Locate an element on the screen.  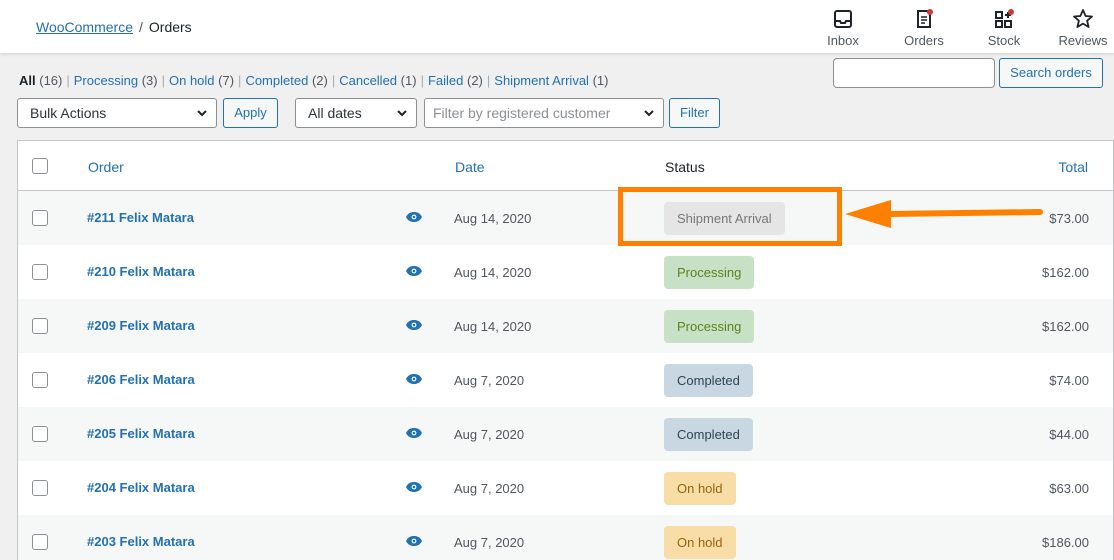
view-all-link: All is located at coordinates (27, 80).